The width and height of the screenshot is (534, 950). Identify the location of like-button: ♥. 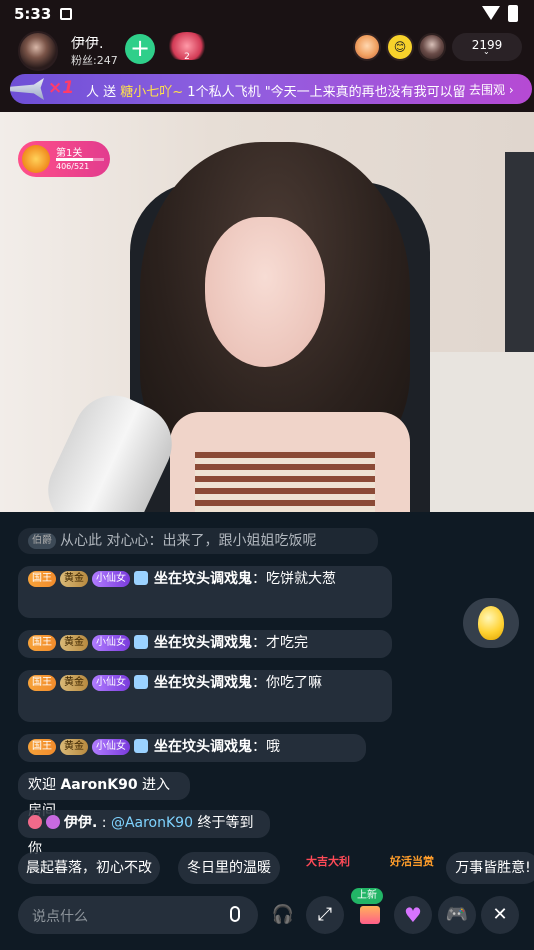
(413, 915).